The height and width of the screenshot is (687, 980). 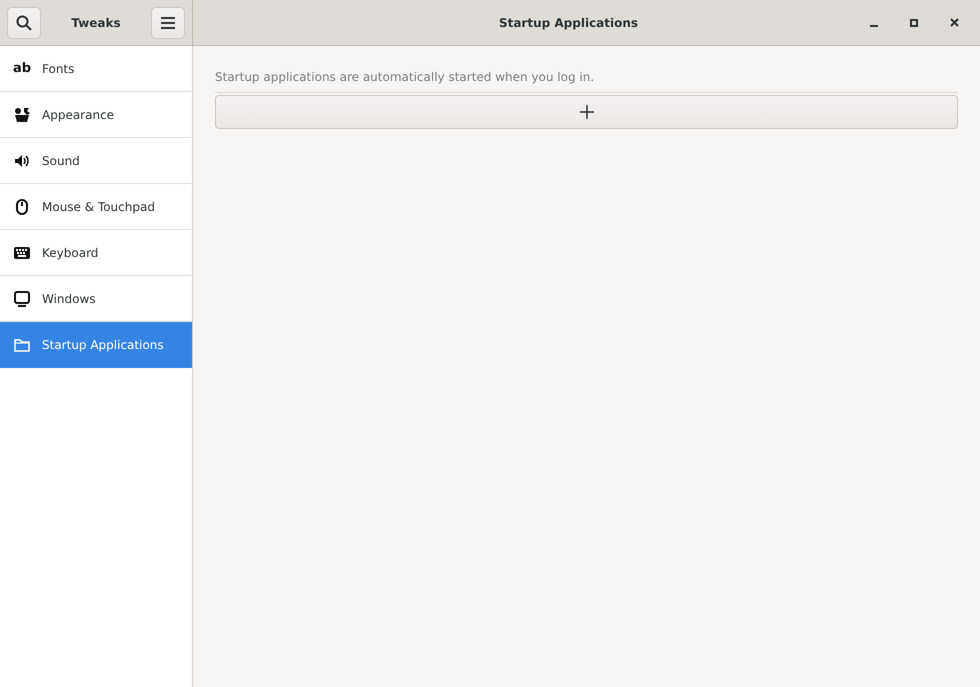 I want to click on search-icon, so click(x=24, y=22).